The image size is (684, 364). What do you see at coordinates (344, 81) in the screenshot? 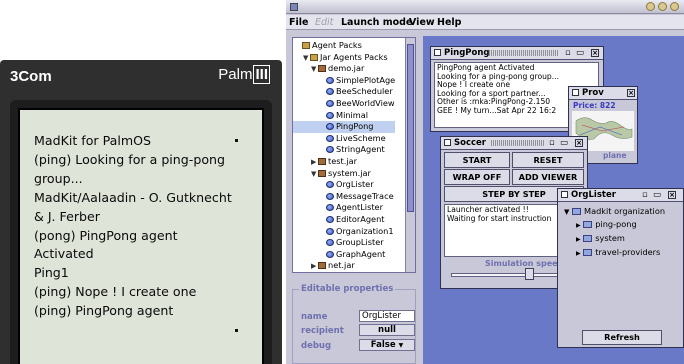
I see `tree-item: SimplePlotAge` at bounding box center [344, 81].